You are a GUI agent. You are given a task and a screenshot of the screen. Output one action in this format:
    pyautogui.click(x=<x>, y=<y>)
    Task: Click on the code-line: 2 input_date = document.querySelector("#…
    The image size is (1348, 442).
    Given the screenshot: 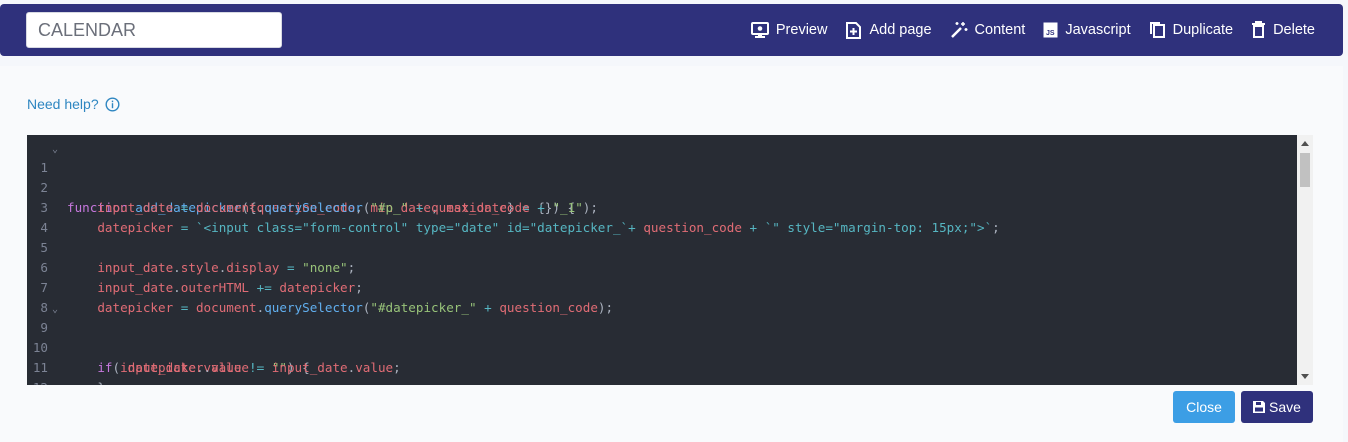 What is the action you would take?
    pyautogui.click(x=662, y=186)
    